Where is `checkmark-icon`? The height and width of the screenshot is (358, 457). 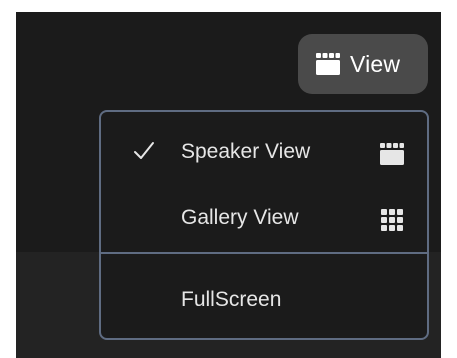 checkmark-icon is located at coordinates (144, 150).